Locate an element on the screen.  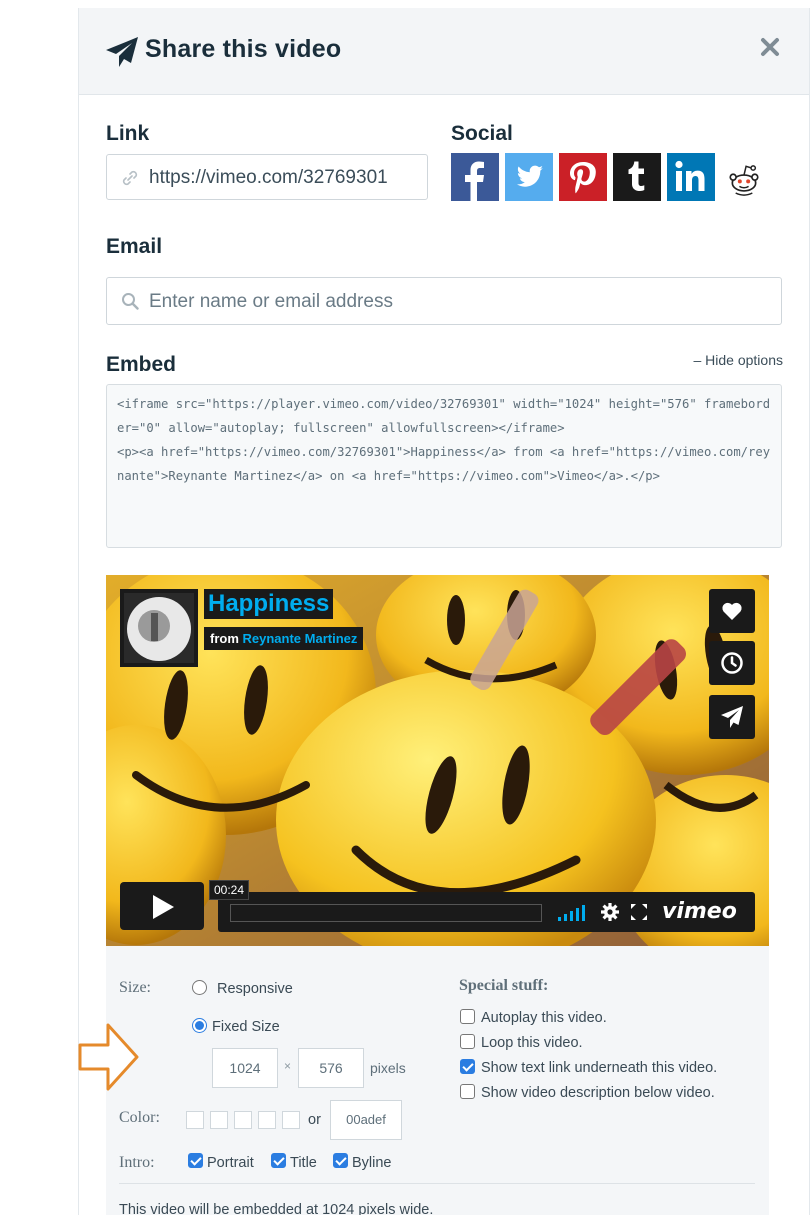
embed-label: Embed is located at coordinates (141, 364).